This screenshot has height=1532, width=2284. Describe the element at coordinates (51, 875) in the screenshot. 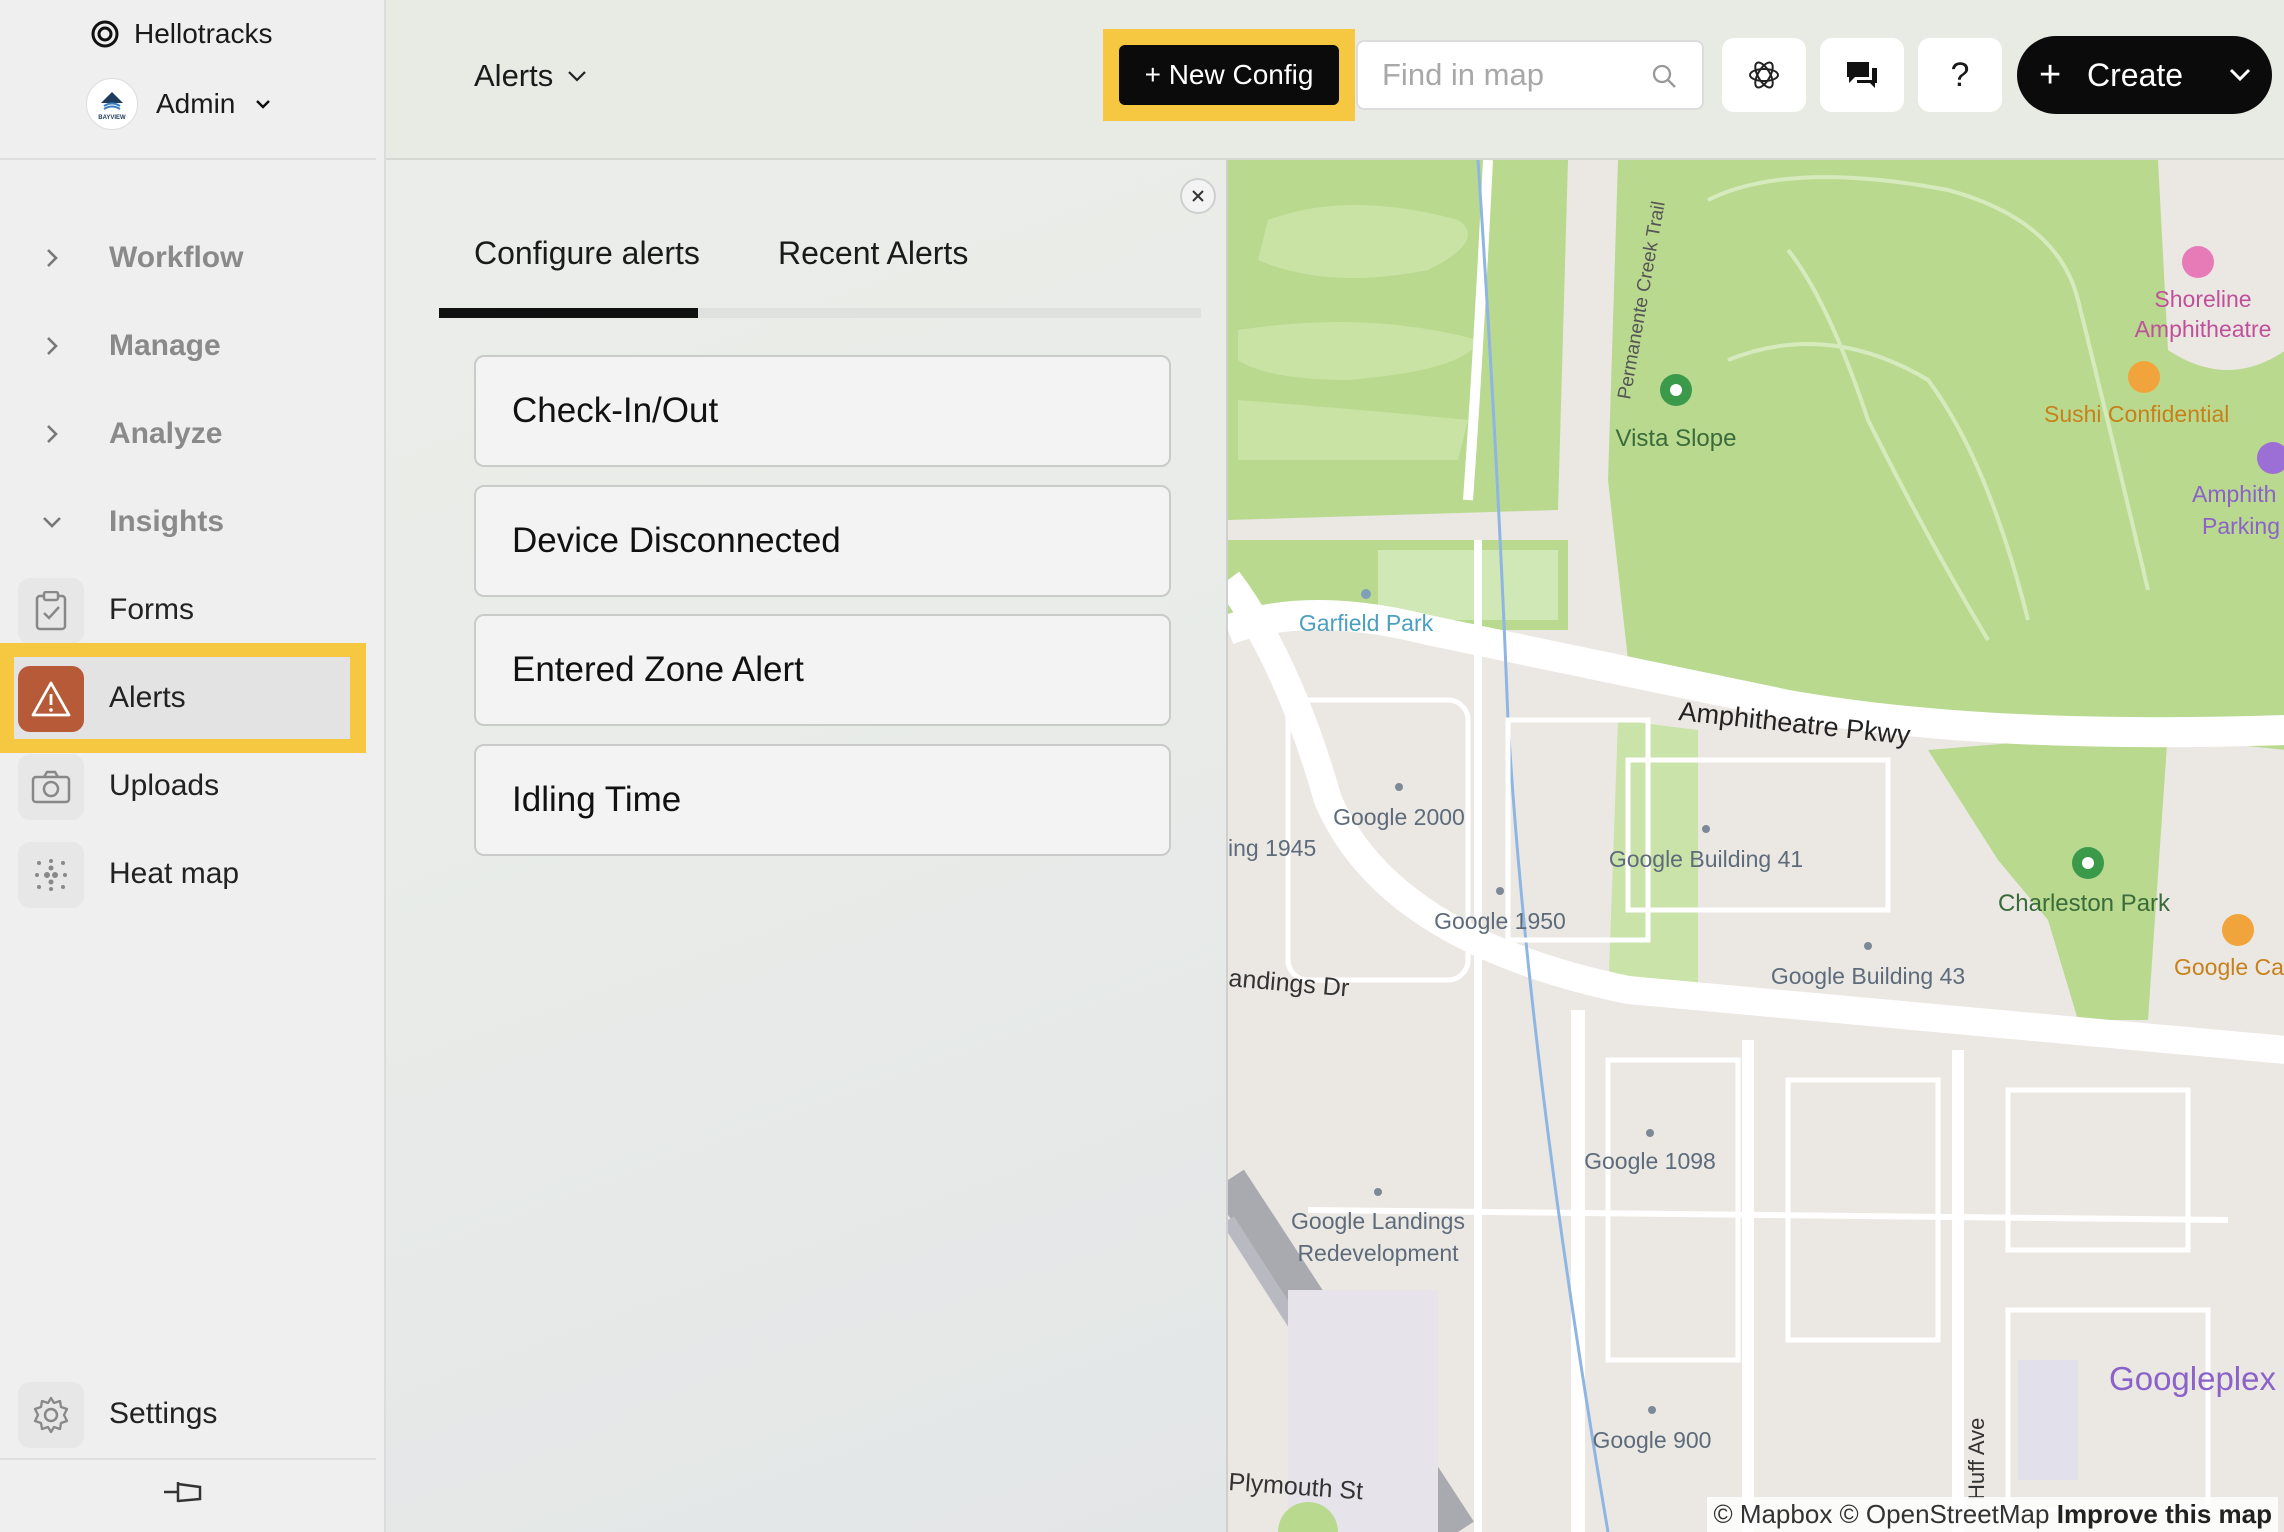

I see `dots-grid-icon` at that location.